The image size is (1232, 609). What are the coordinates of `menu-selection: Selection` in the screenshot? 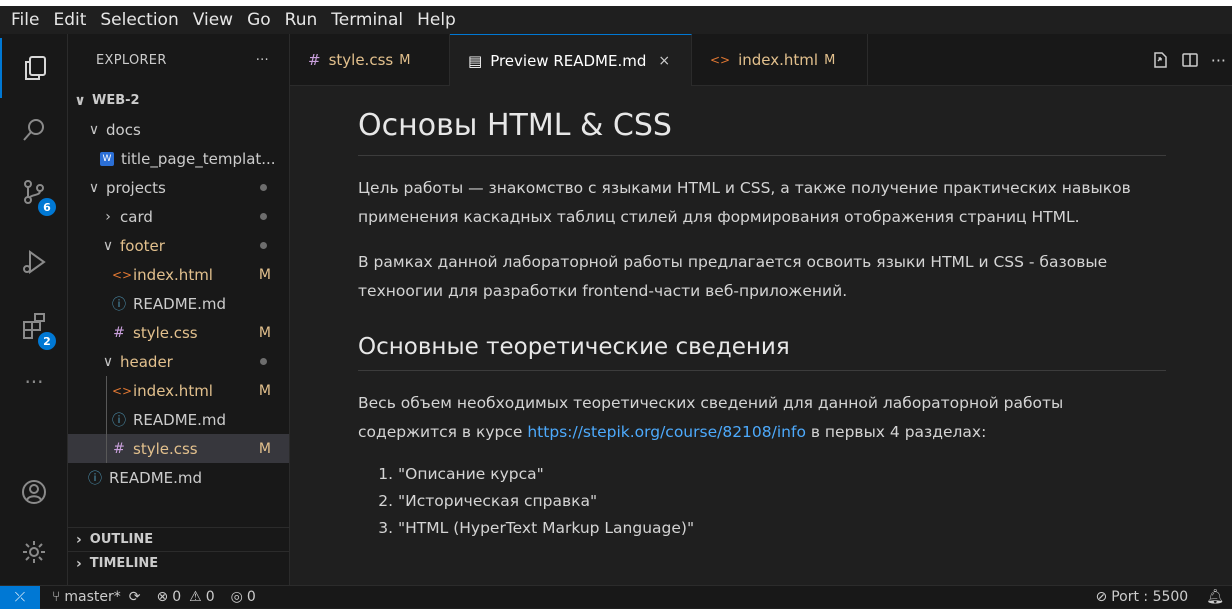 It's located at (139, 20).